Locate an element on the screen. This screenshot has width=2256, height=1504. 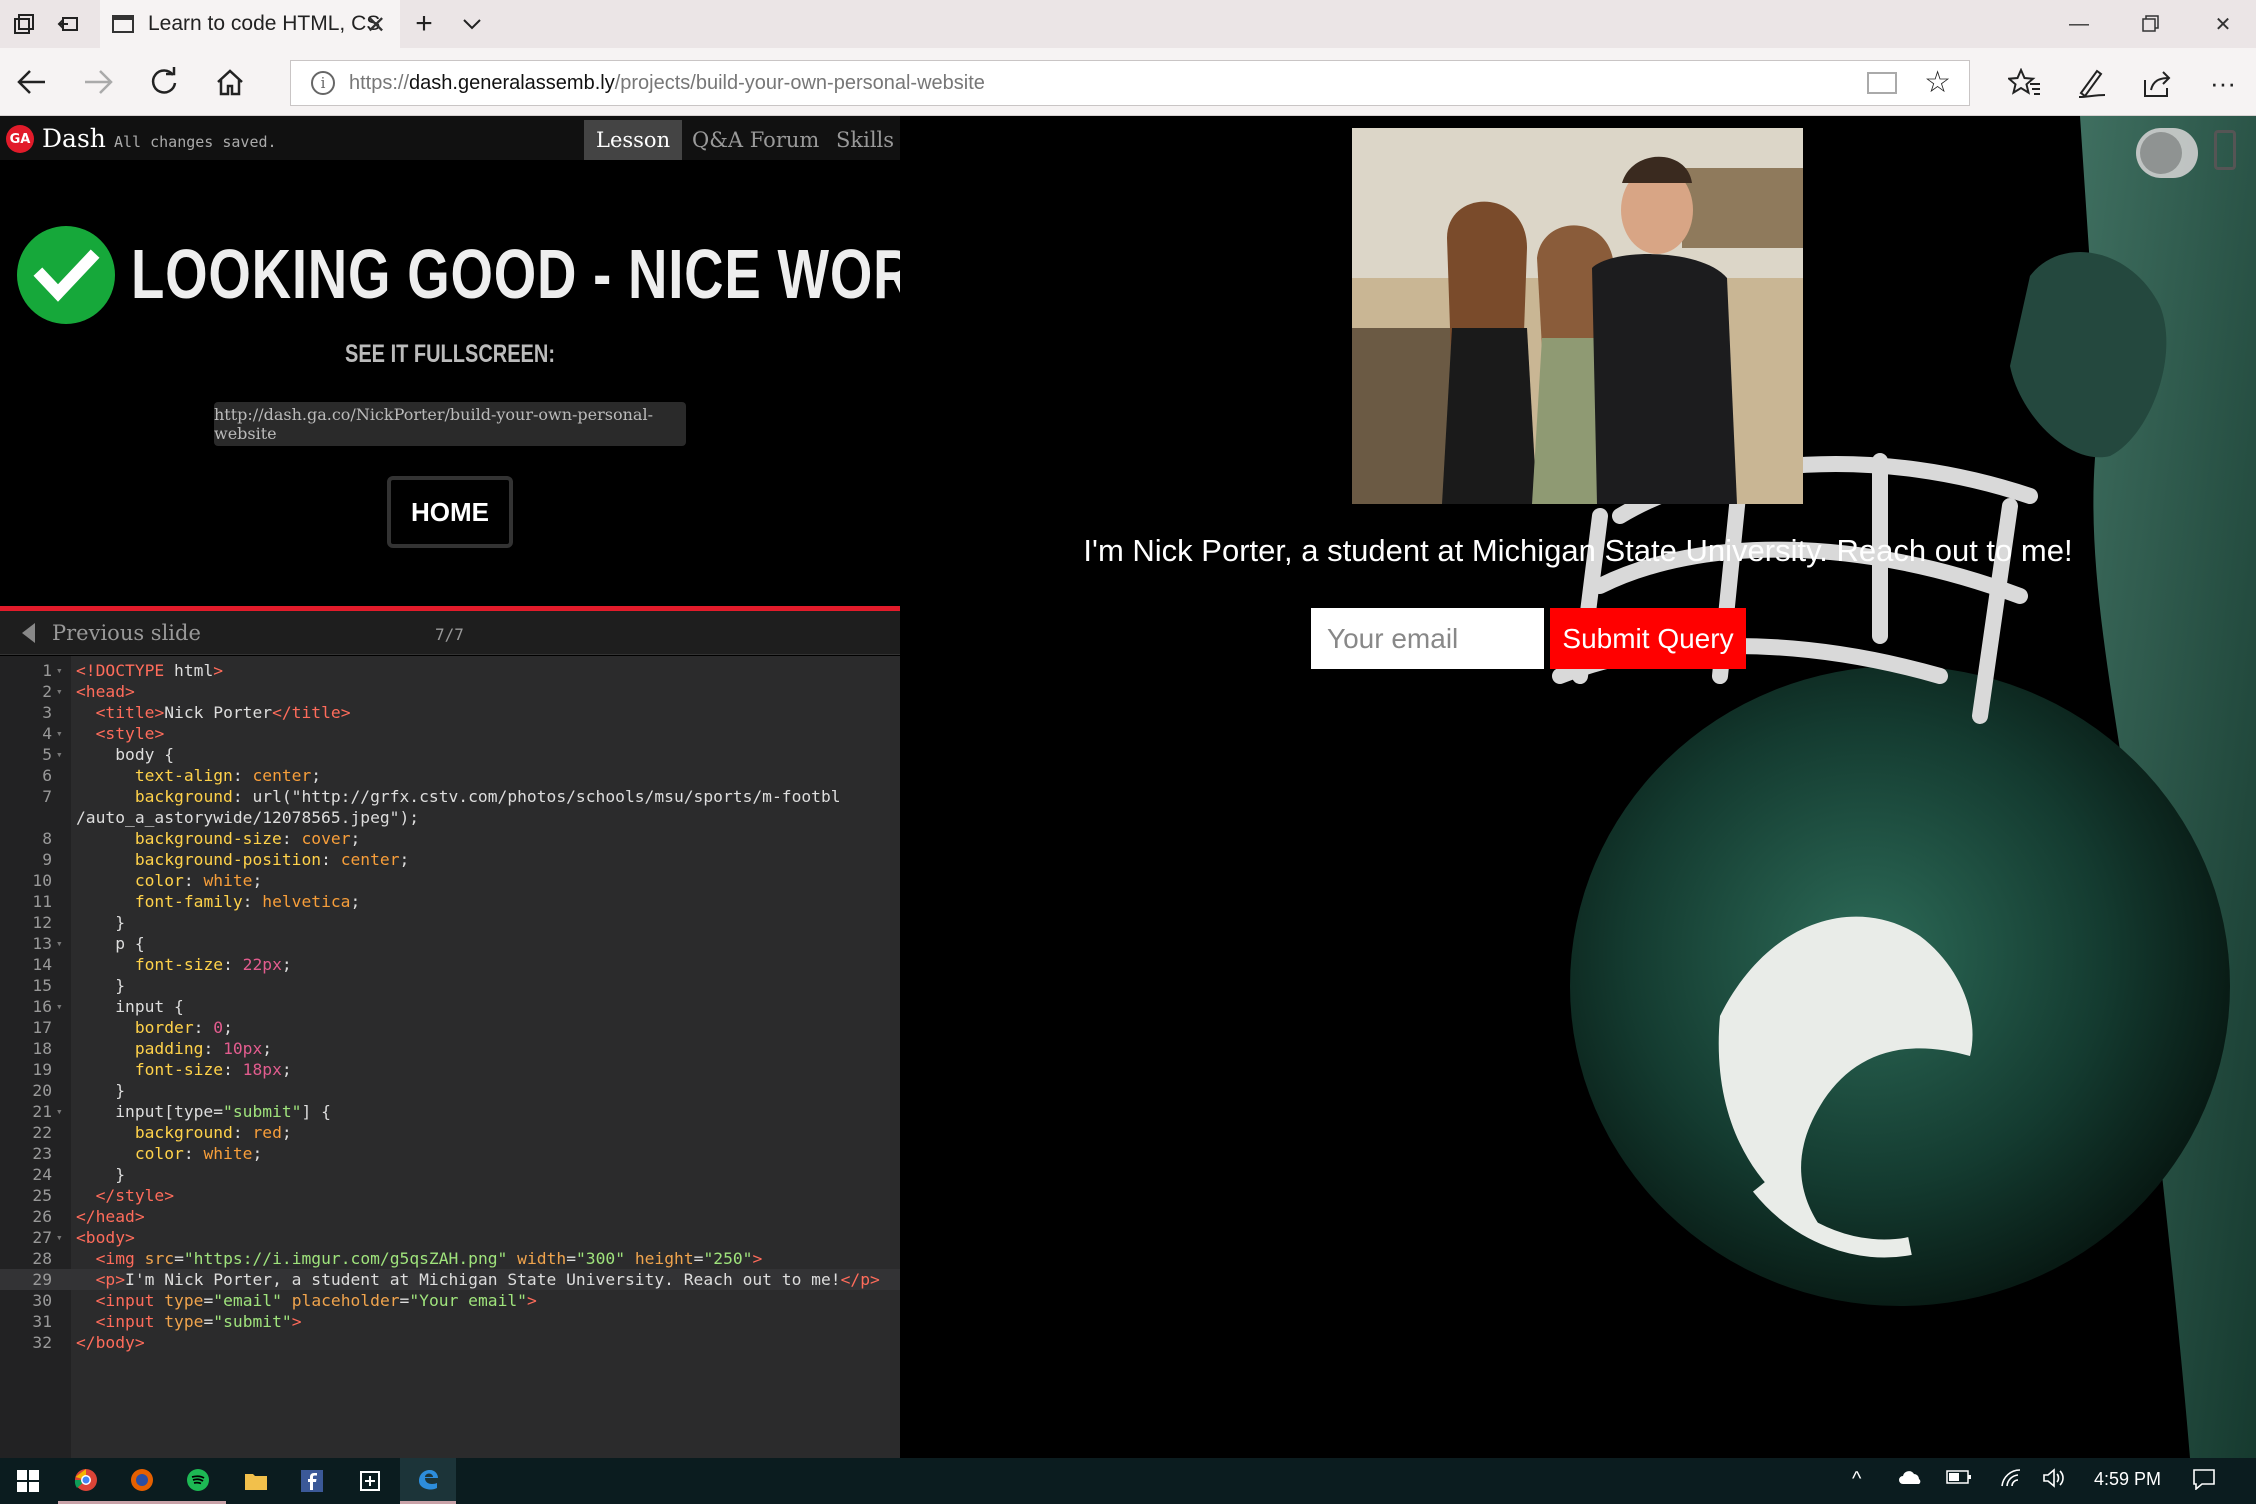
code-line: 23 color: white; is located at coordinates (450, 1153).